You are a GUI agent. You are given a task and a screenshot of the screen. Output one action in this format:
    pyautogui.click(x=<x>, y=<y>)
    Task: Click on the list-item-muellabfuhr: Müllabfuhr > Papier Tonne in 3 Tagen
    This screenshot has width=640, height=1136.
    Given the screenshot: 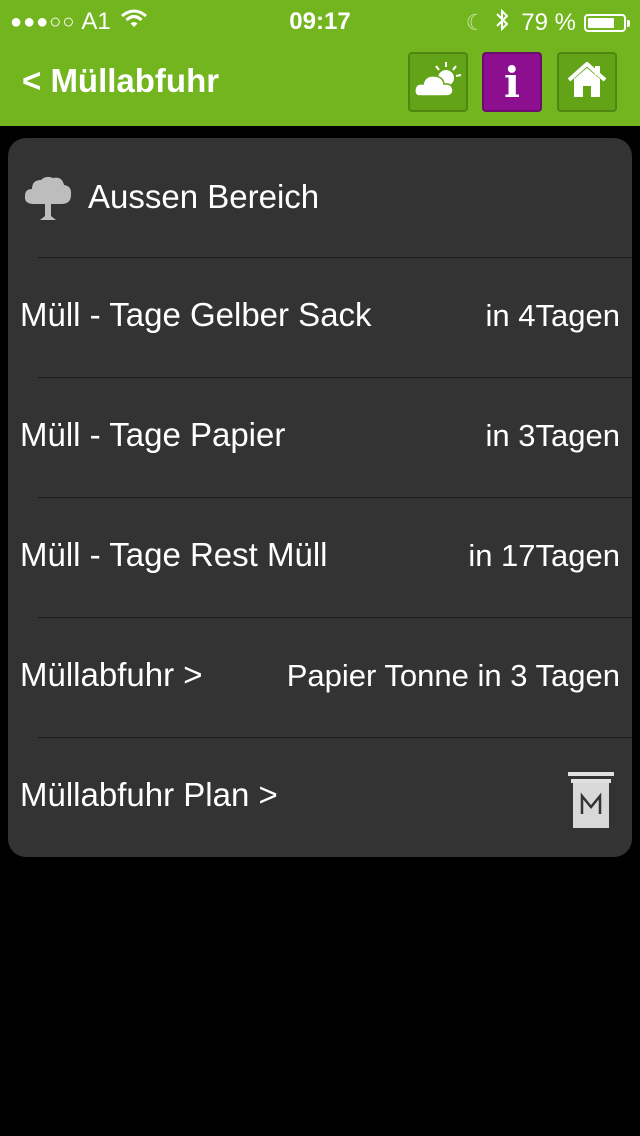 What is the action you would take?
    pyautogui.click(x=320, y=678)
    